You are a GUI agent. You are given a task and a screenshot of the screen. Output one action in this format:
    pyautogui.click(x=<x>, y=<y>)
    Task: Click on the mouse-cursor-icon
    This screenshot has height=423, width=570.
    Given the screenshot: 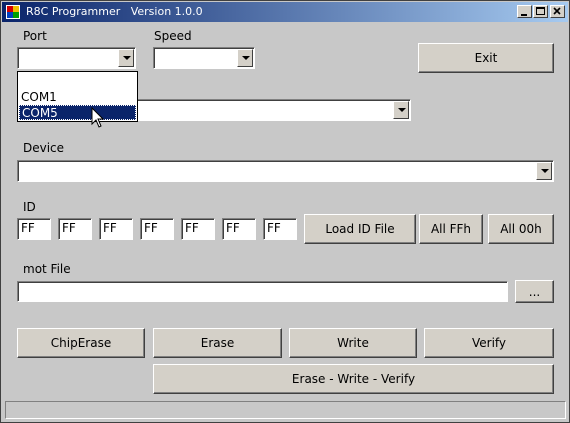 What is the action you would take?
    pyautogui.click(x=98, y=117)
    